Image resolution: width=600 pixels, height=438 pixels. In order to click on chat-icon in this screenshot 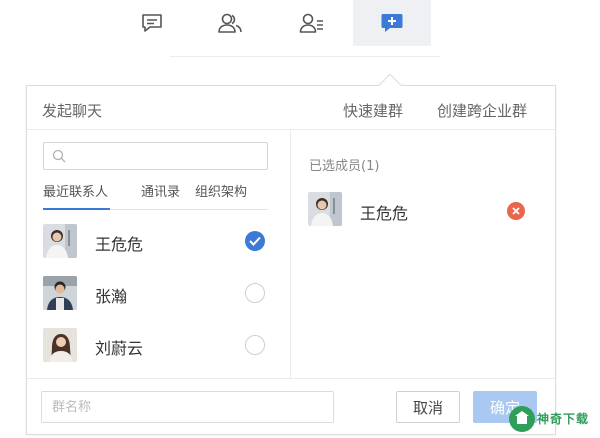, I will do `click(152, 23)`.